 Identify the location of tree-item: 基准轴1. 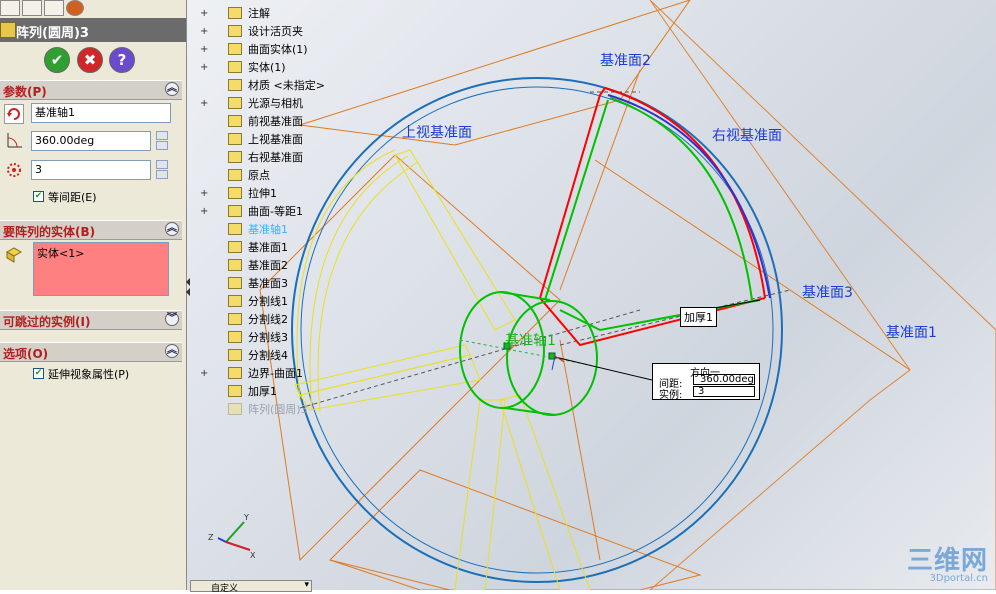
(270, 229).